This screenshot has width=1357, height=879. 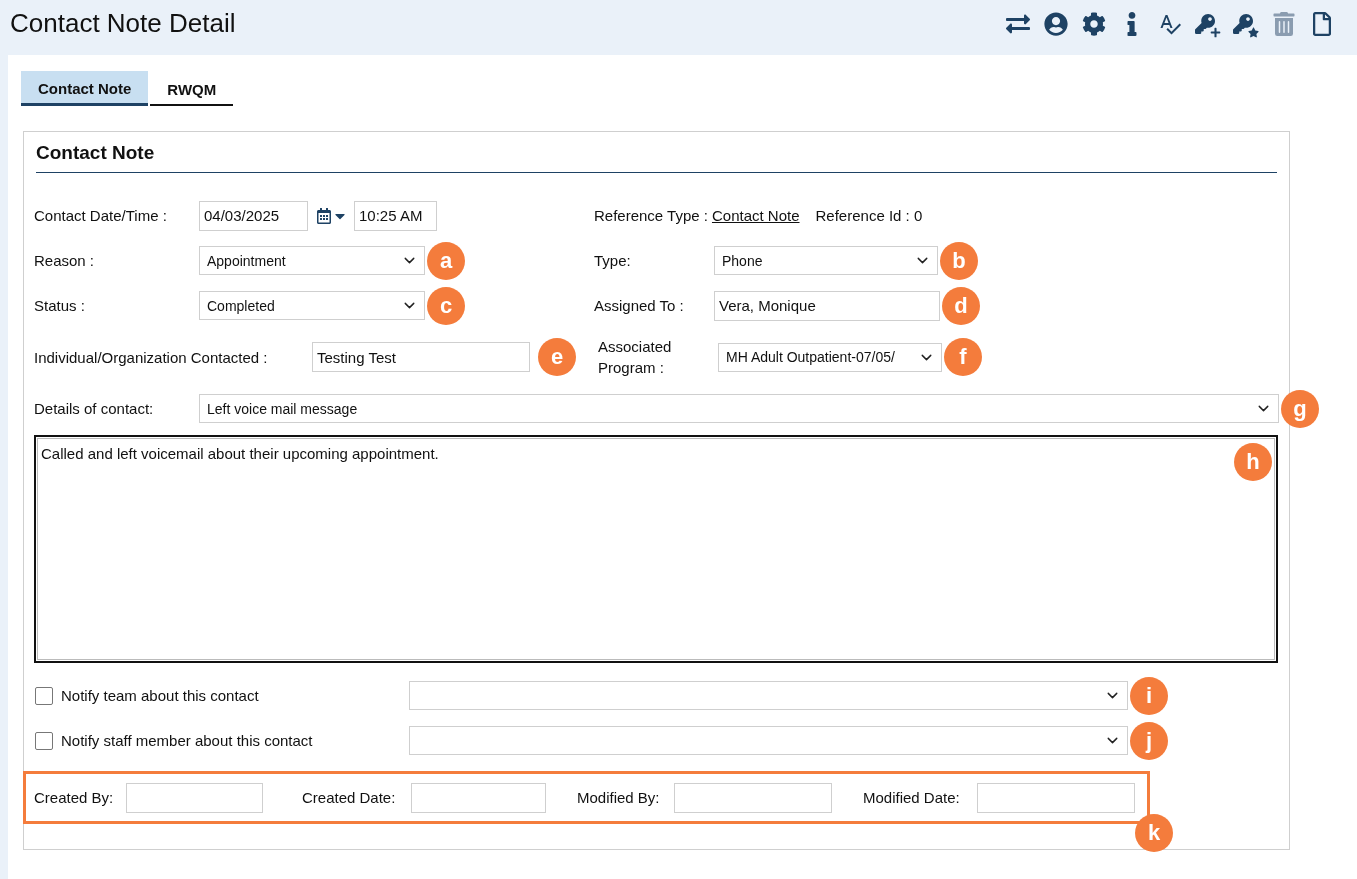 What do you see at coordinates (253, 215) in the screenshot?
I see `date-field: 04/03/2025` at bounding box center [253, 215].